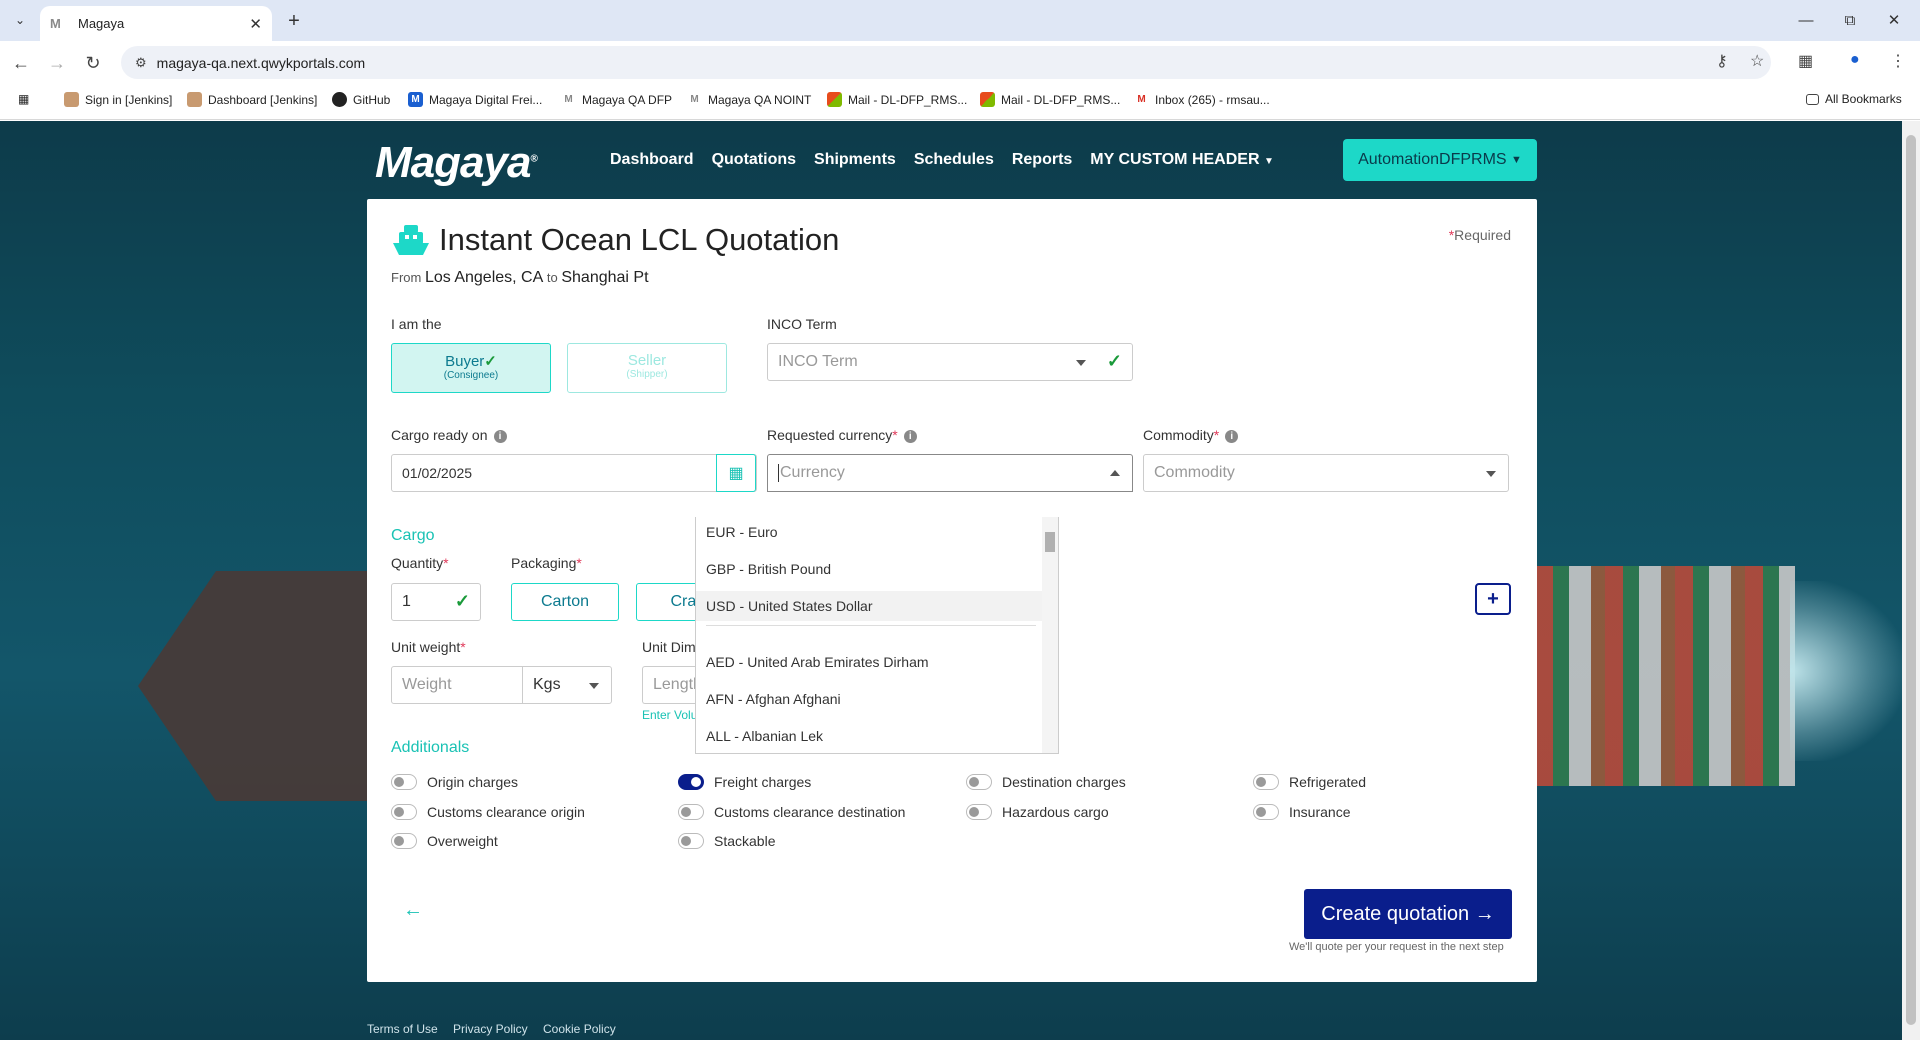 This screenshot has width=1920, height=1040. I want to click on nav-custom-header: MY CUSTOM HEADER ▼, so click(1182, 160).